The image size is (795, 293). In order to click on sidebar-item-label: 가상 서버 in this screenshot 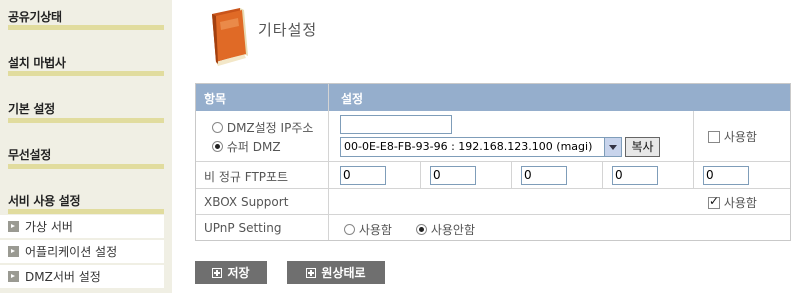, I will do `click(49, 227)`.